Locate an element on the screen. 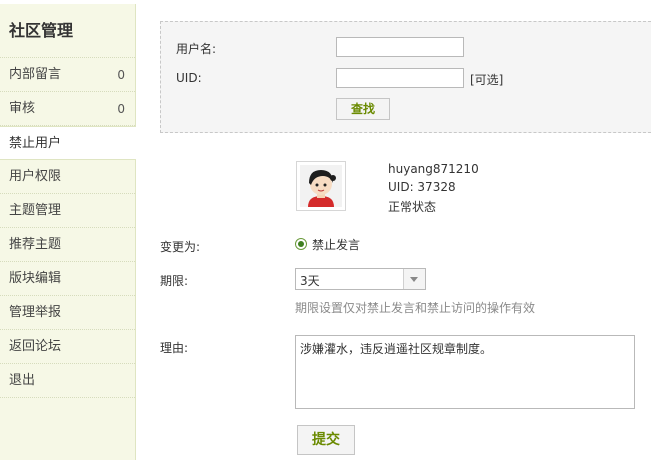 The image size is (651, 460). uid-input is located at coordinates (400, 78).